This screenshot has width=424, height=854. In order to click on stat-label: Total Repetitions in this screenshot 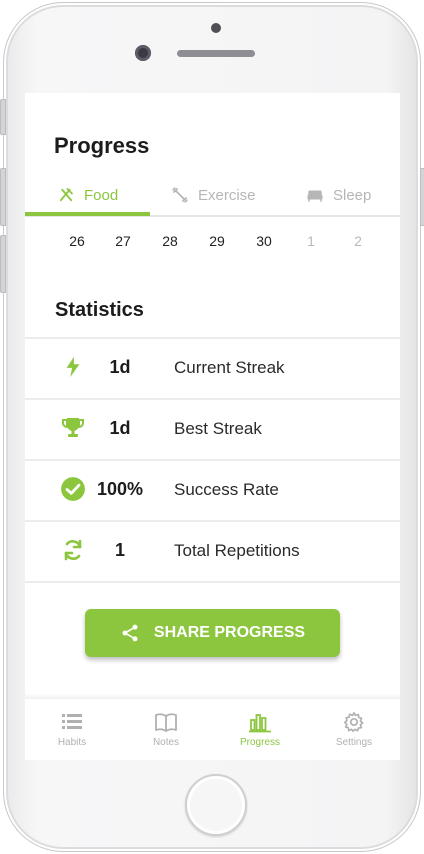, I will do `click(237, 550)`.